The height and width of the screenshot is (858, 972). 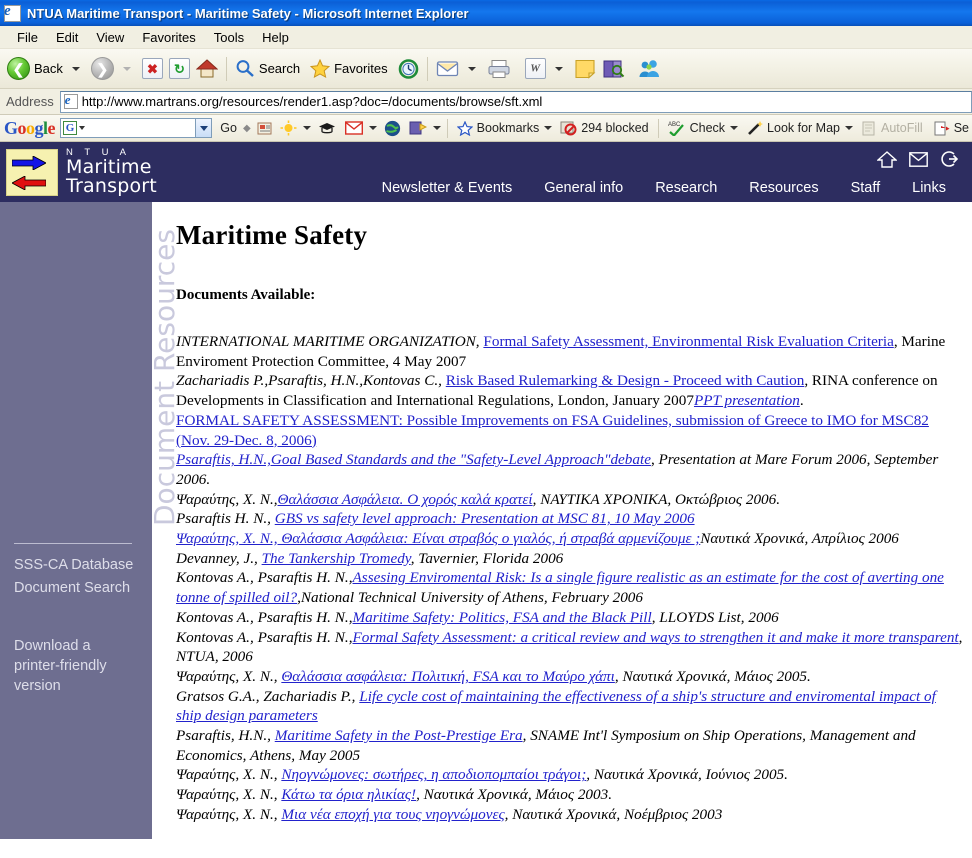 What do you see at coordinates (949, 161) in the screenshot?
I see `exit-icon` at bounding box center [949, 161].